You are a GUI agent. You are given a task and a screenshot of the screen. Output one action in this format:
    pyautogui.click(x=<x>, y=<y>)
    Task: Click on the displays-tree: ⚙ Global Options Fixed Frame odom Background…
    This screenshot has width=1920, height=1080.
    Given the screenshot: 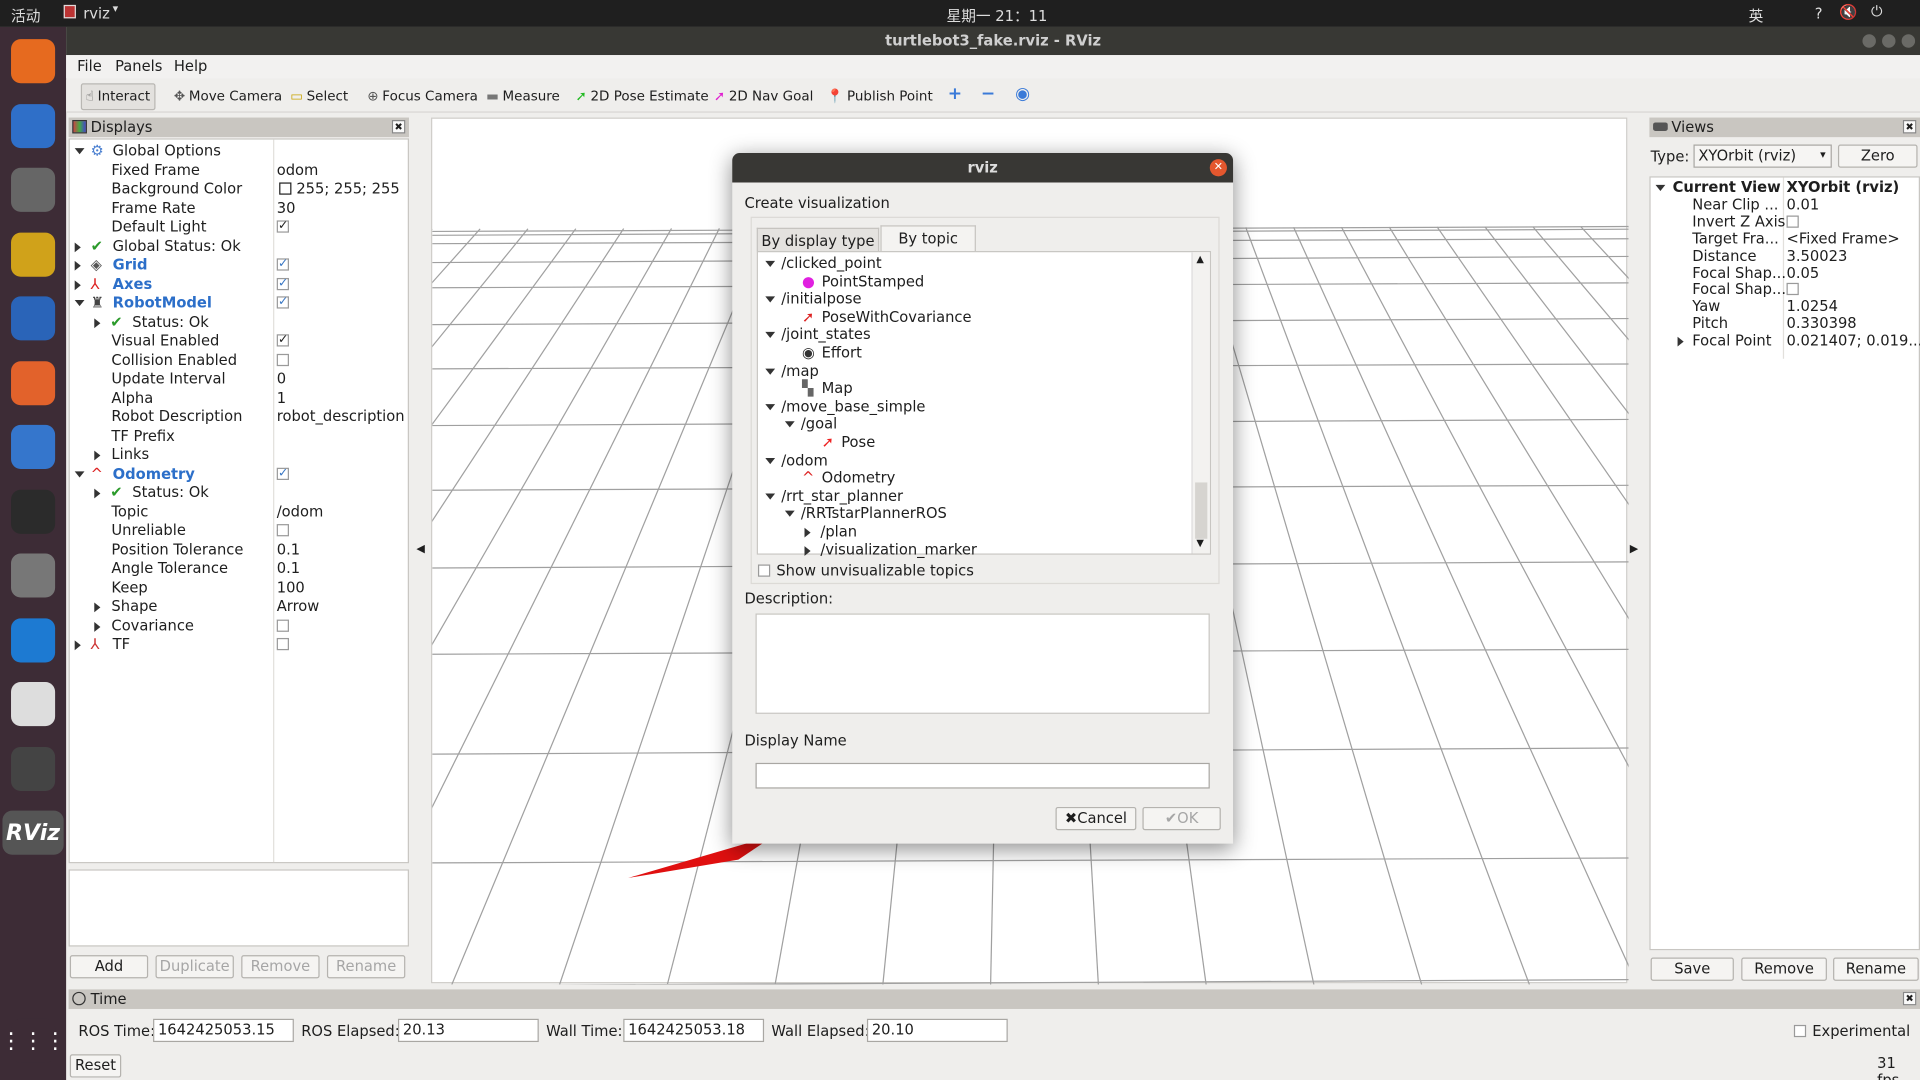 What is the action you would take?
    pyautogui.click(x=238, y=501)
    